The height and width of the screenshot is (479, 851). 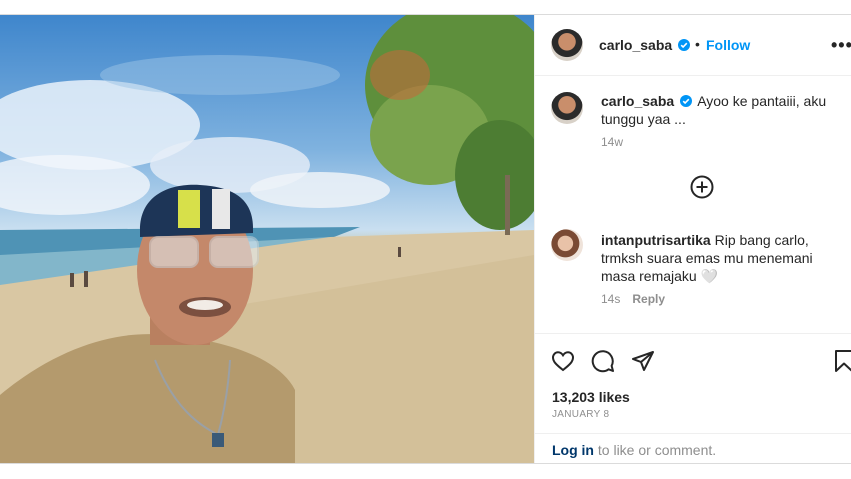 I want to click on likes-count: 13,203 likes, so click(x=591, y=397).